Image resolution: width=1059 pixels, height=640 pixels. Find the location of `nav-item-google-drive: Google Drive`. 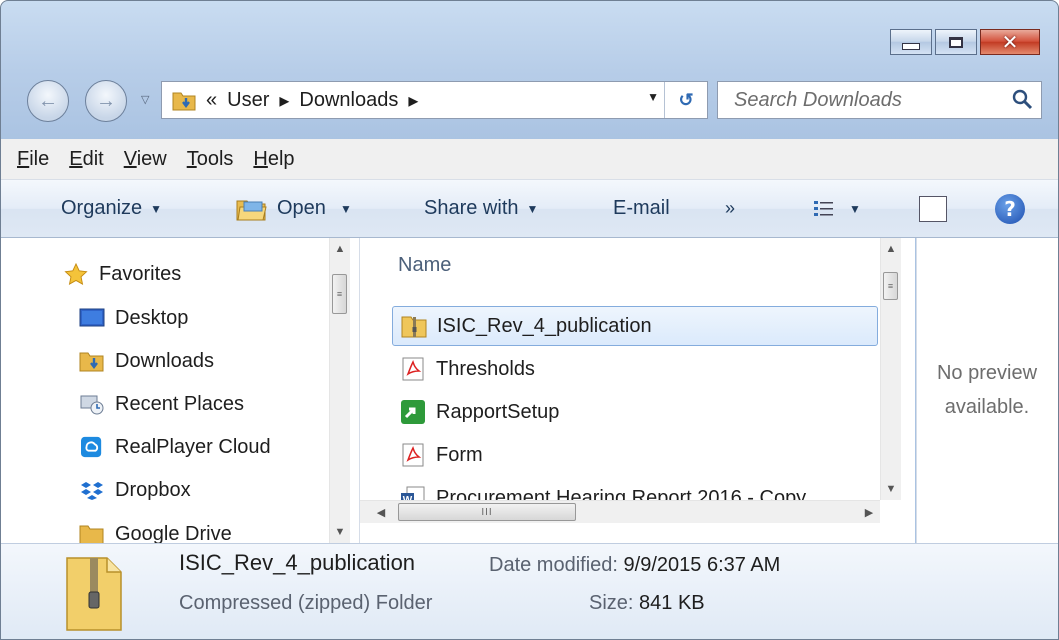

nav-item-google-drive: Google Drive is located at coordinates (155, 528).